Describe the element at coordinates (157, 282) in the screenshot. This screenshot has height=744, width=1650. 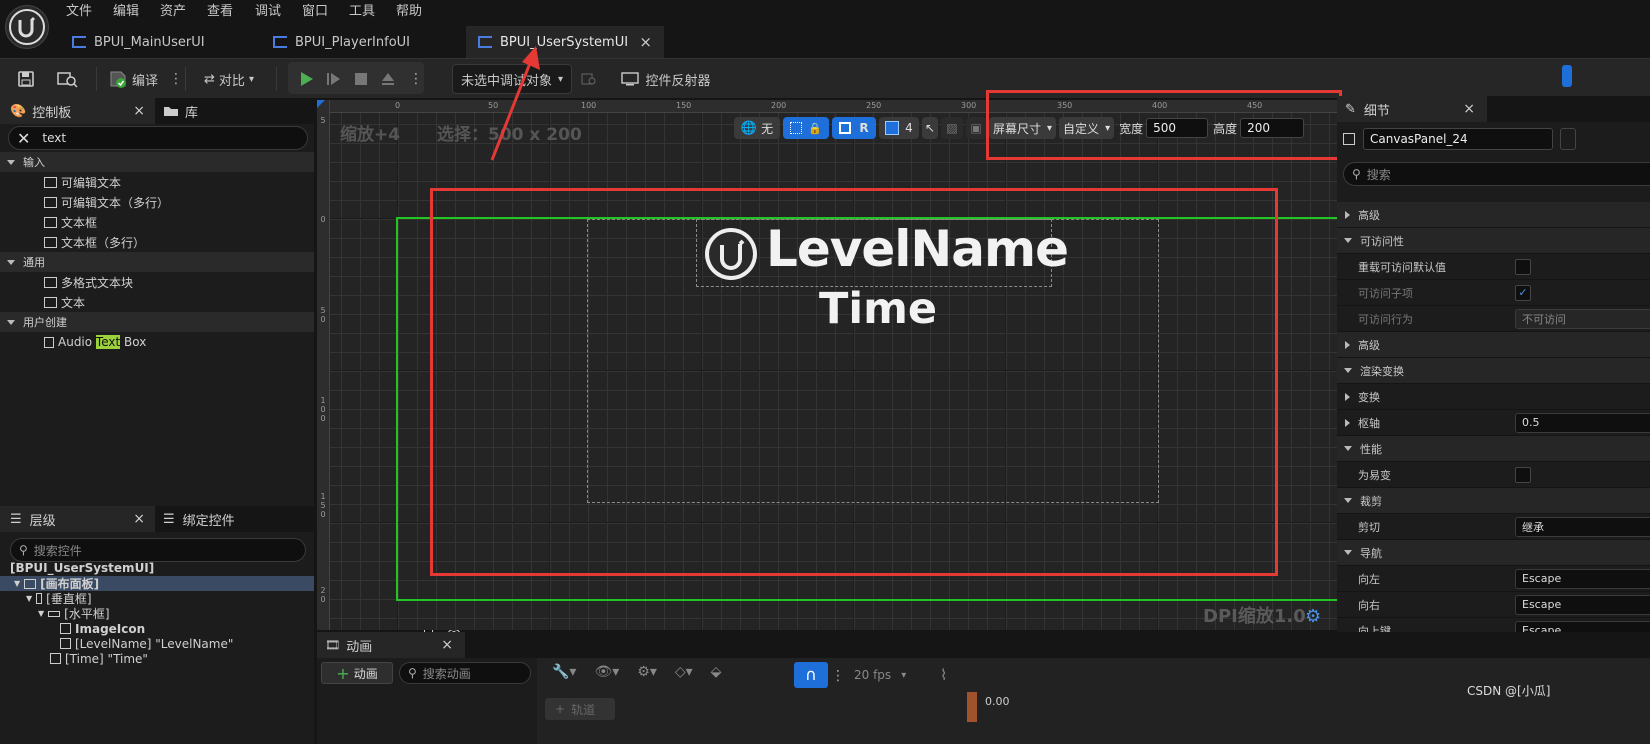
I see `palette-item: 多格式文本块` at that location.